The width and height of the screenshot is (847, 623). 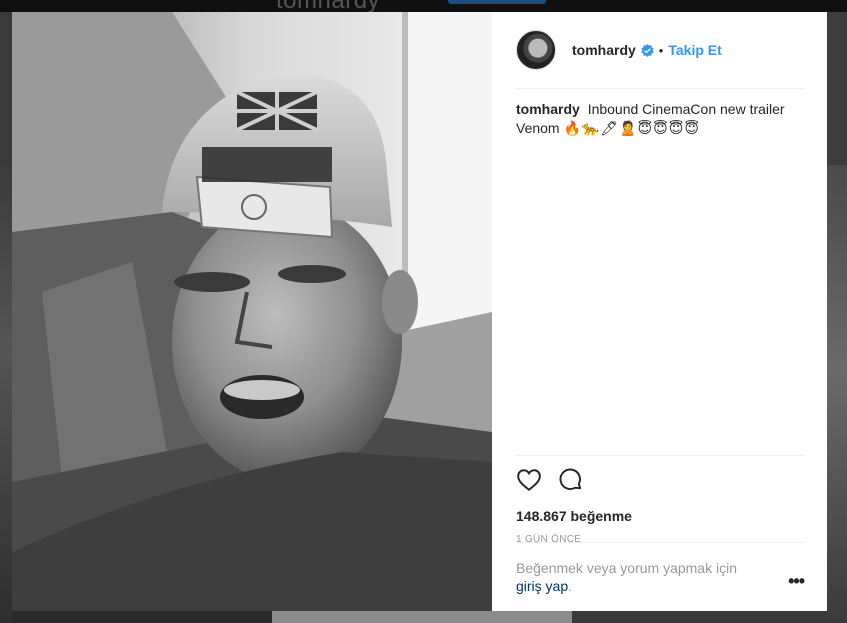 What do you see at coordinates (548, 109) in the screenshot?
I see `caption-username: tomhardy` at bounding box center [548, 109].